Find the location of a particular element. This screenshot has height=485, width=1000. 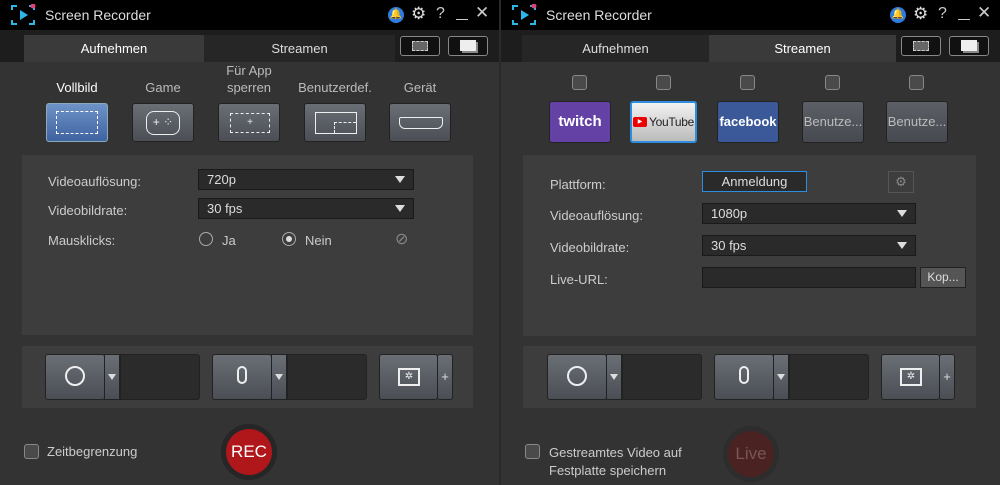

youtube-play-icon: ▶ is located at coordinates (639, 122).